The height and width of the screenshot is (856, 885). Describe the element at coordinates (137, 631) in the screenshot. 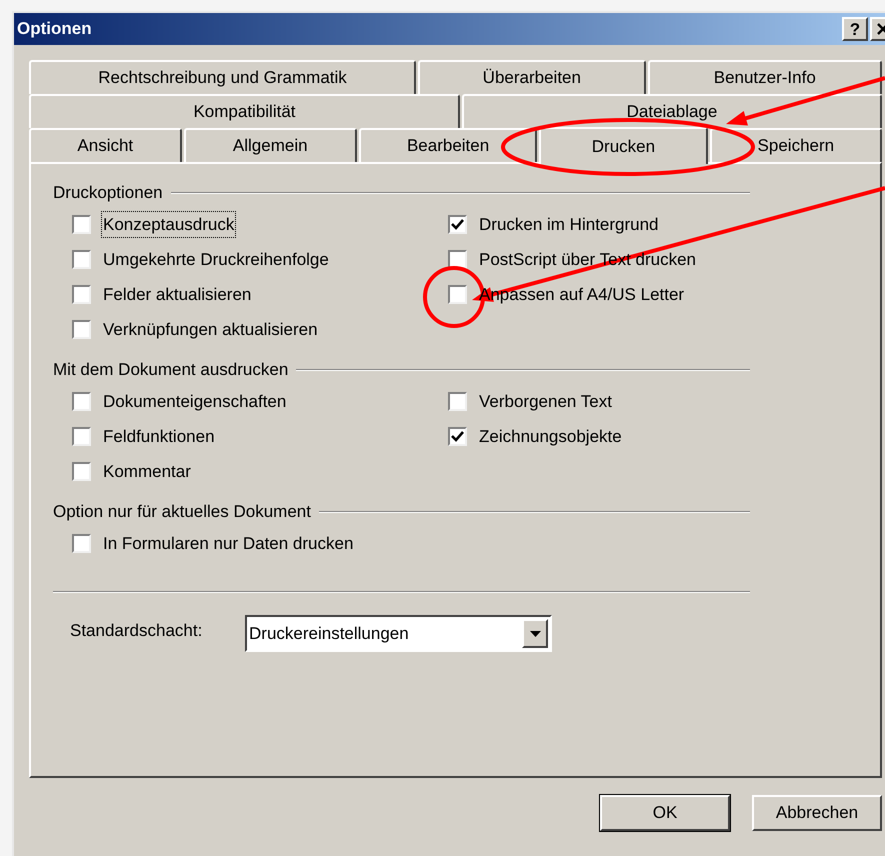

I see `field-label: Standardschacht:` at that location.